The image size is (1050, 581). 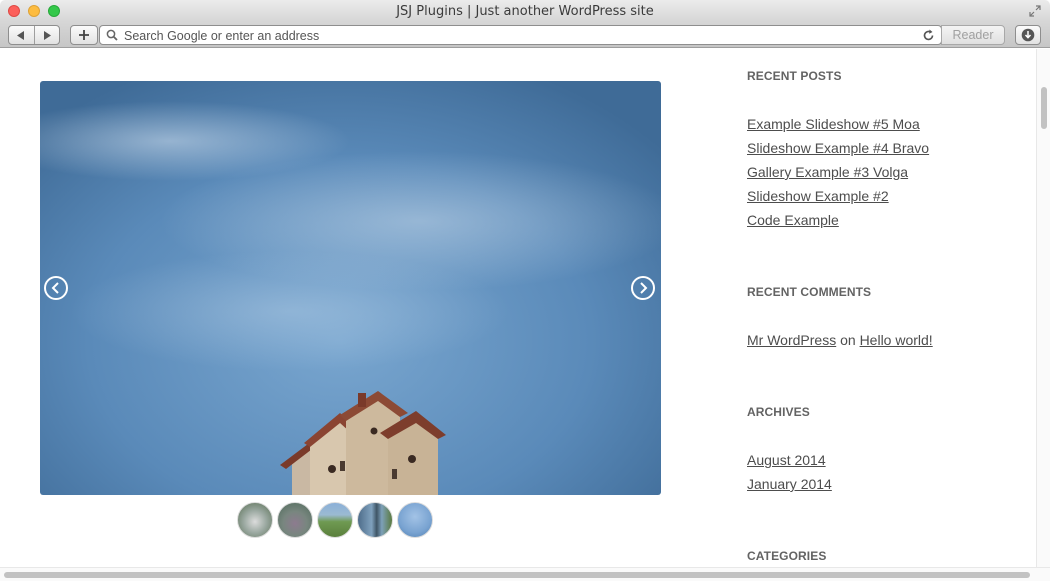 What do you see at coordinates (848, 340) in the screenshot?
I see `comment-connector: on` at bounding box center [848, 340].